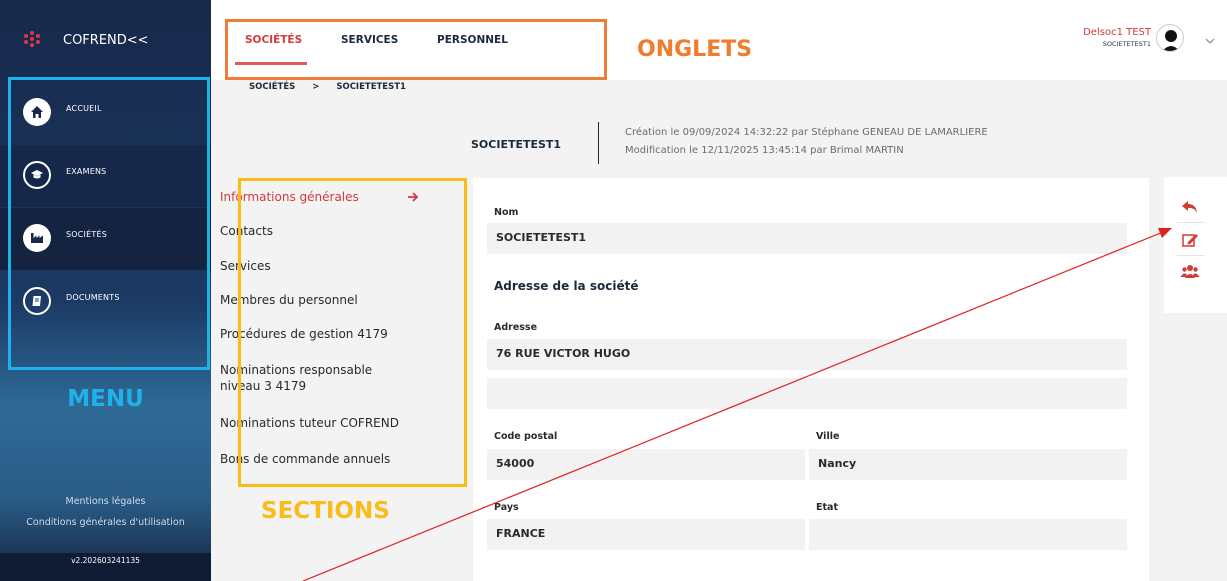 The image size is (1227, 581). I want to click on breadcrumb-societes: SOCIÉTÉS, so click(272, 87).